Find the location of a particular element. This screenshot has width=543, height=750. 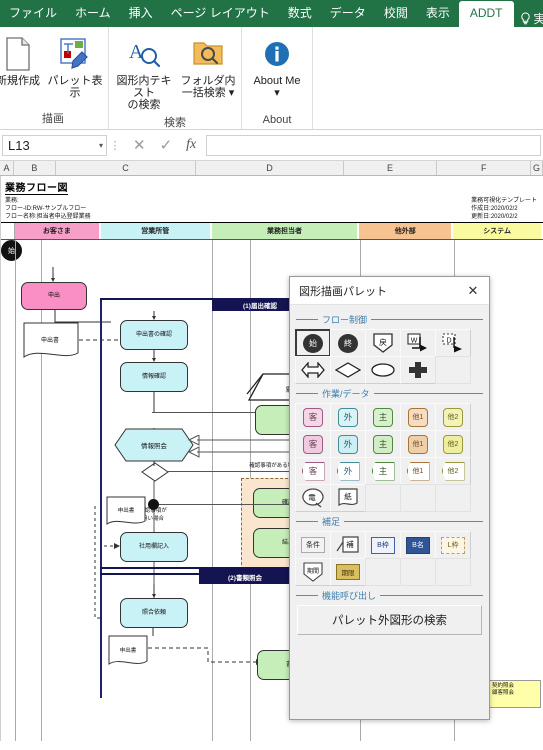

tab-file: ファイル is located at coordinates (33, 14).